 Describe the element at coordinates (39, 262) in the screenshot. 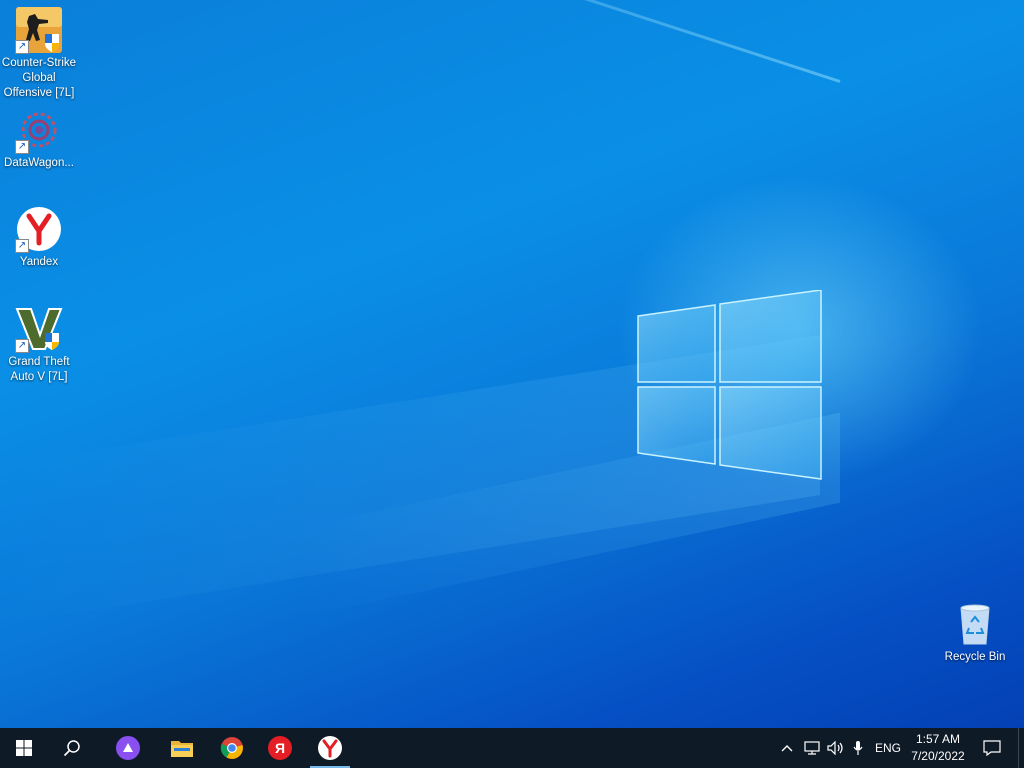

I see `desktop-icon-label: Yandex` at that location.